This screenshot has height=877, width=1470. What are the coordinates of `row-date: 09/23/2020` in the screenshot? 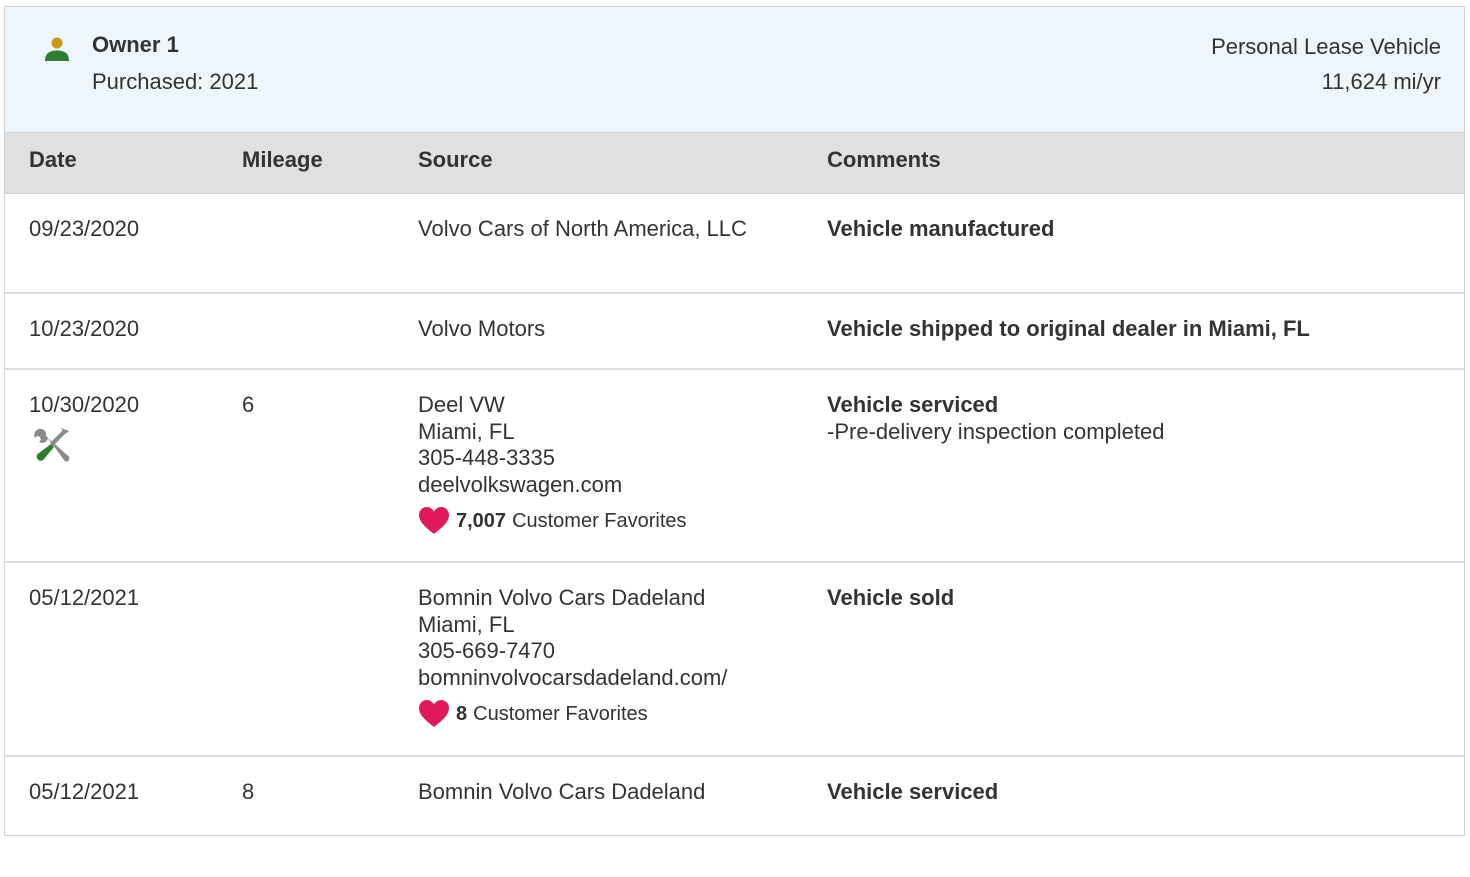 It's located at (84, 228).